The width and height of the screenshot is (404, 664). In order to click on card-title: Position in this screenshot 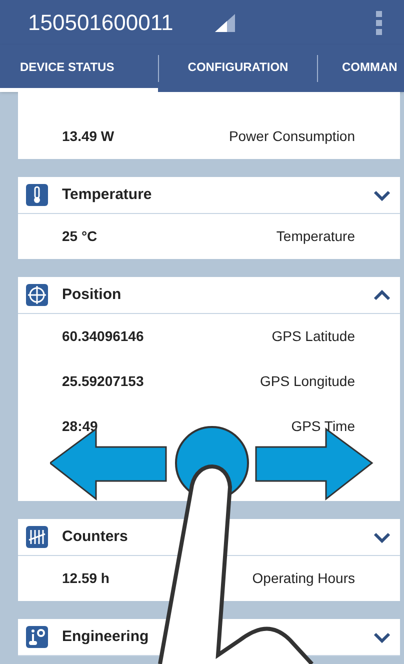, I will do `click(92, 294)`.